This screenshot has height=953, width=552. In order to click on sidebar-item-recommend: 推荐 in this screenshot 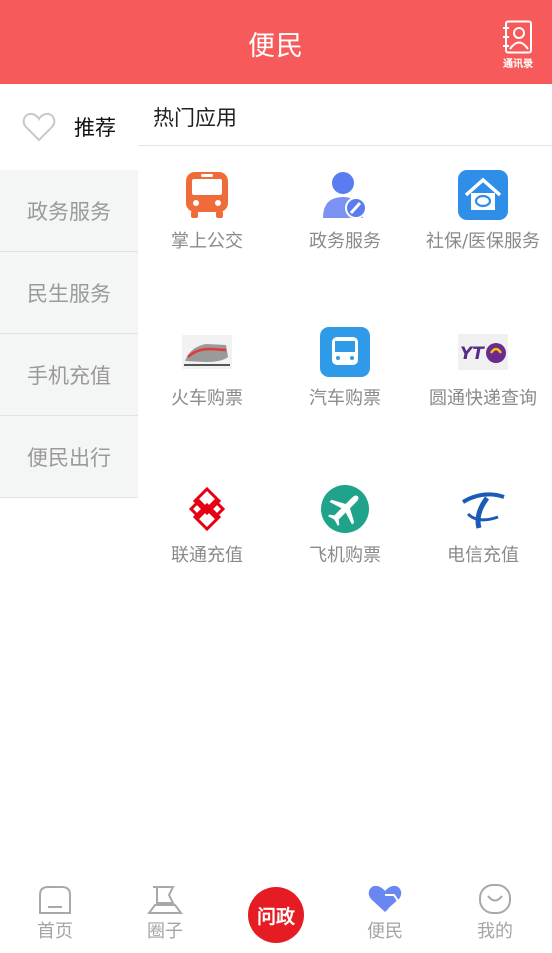, I will do `click(69, 127)`.